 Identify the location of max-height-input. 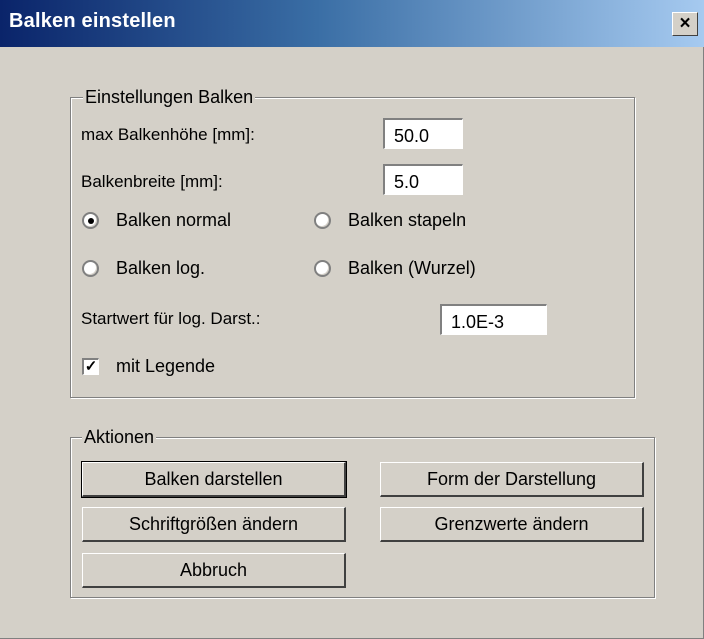
(423, 133).